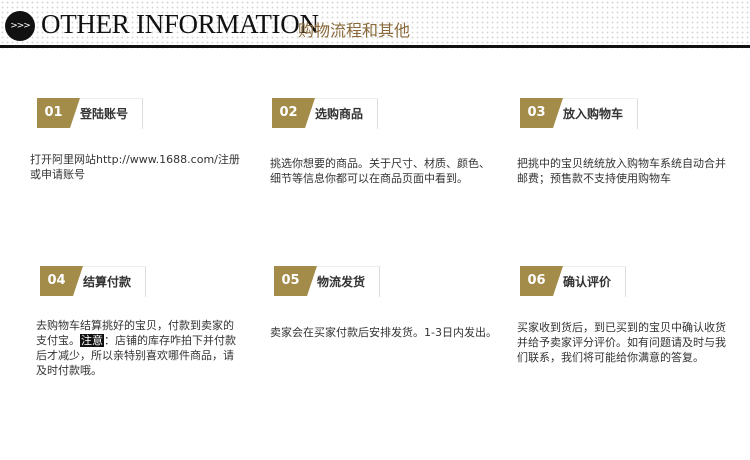 The height and width of the screenshot is (460, 750). I want to click on step-number: 03, so click(536, 113).